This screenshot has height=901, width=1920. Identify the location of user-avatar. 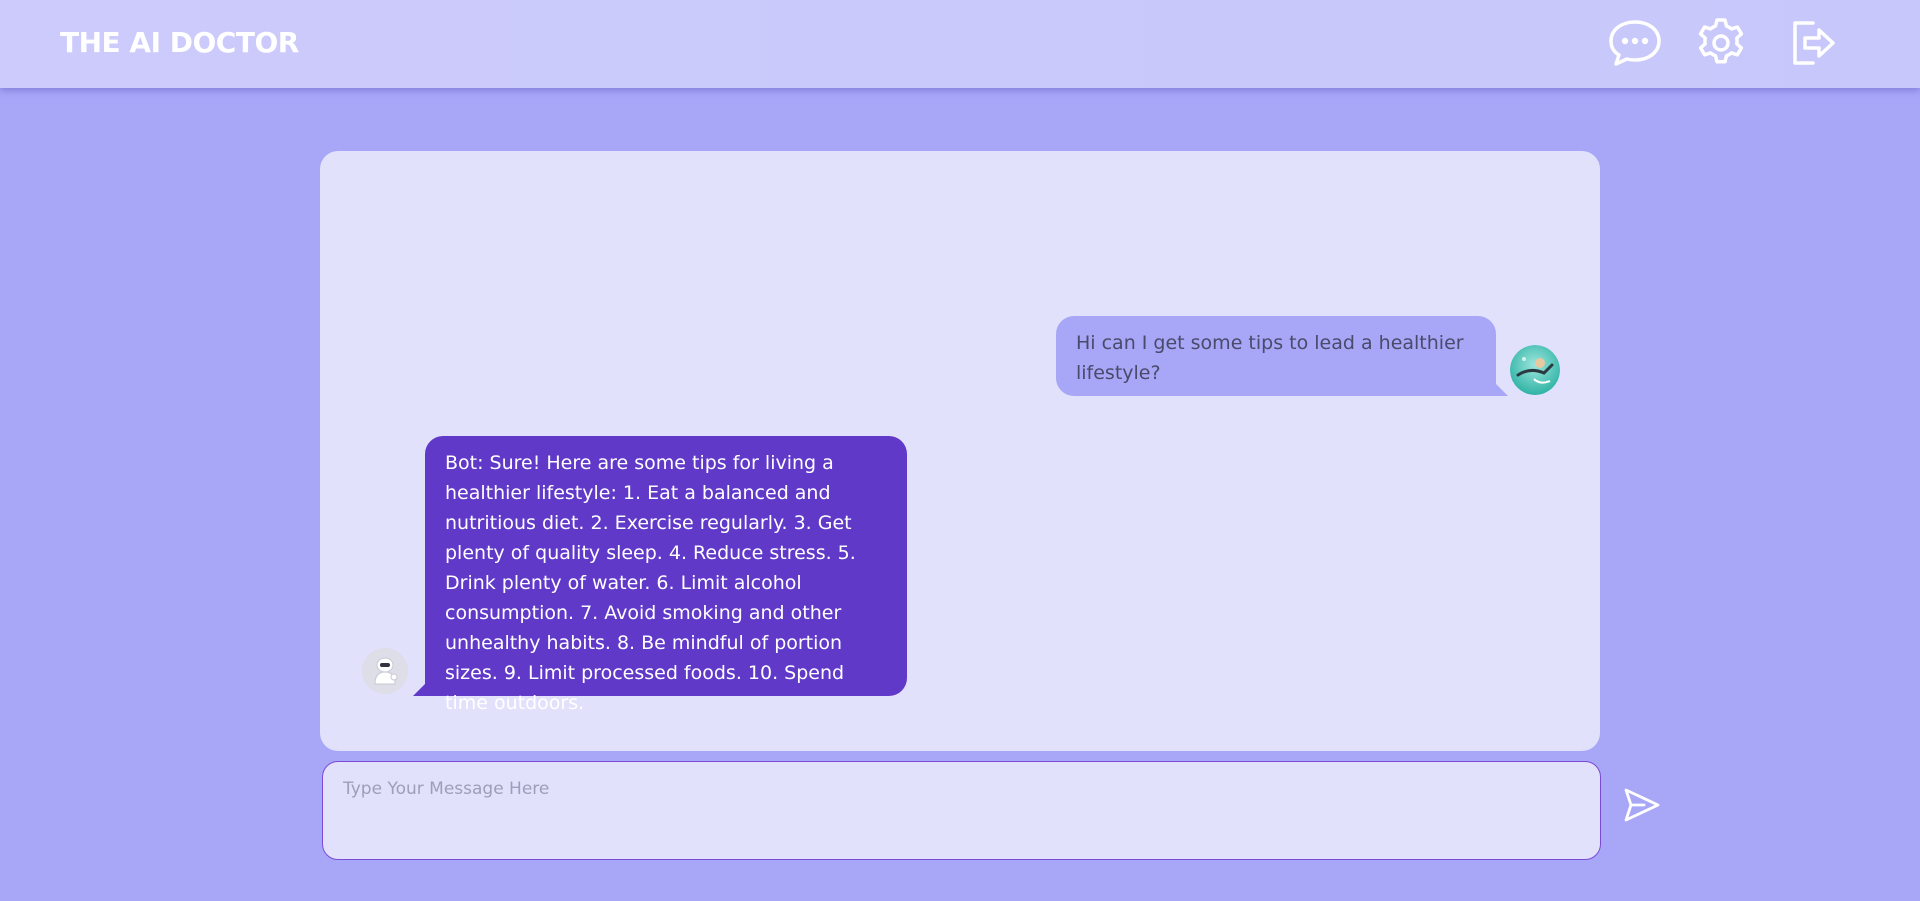
(1535, 370).